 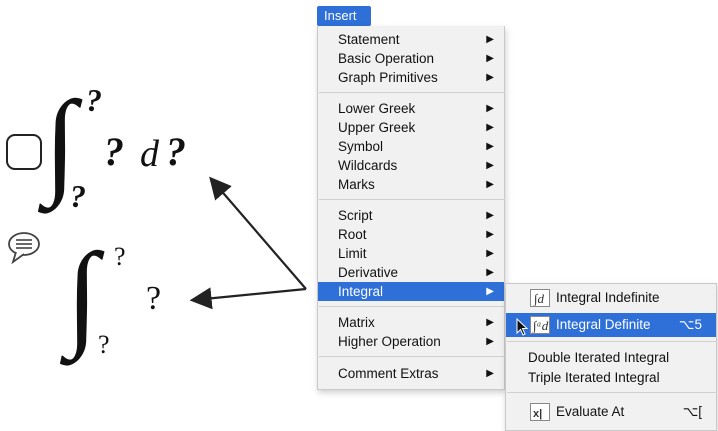 I want to click on menu-item-label: Matrix, so click(x=356, y=322).